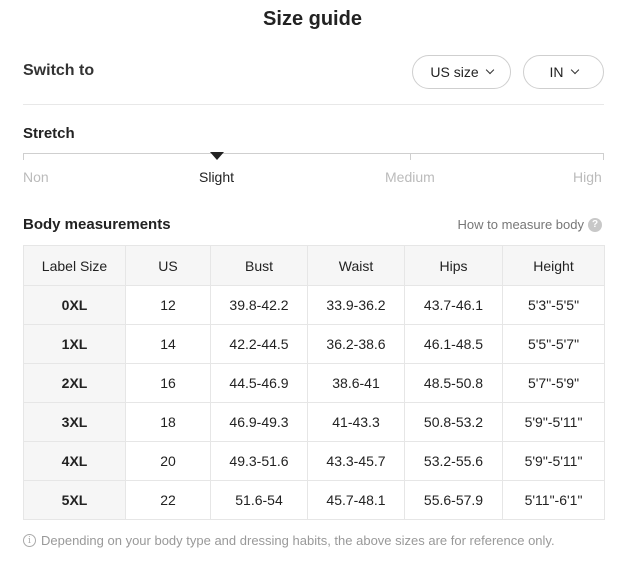 The height and width of the screenshot is (567, 625). I want to click on table-cell: 14, so click(168, 344).